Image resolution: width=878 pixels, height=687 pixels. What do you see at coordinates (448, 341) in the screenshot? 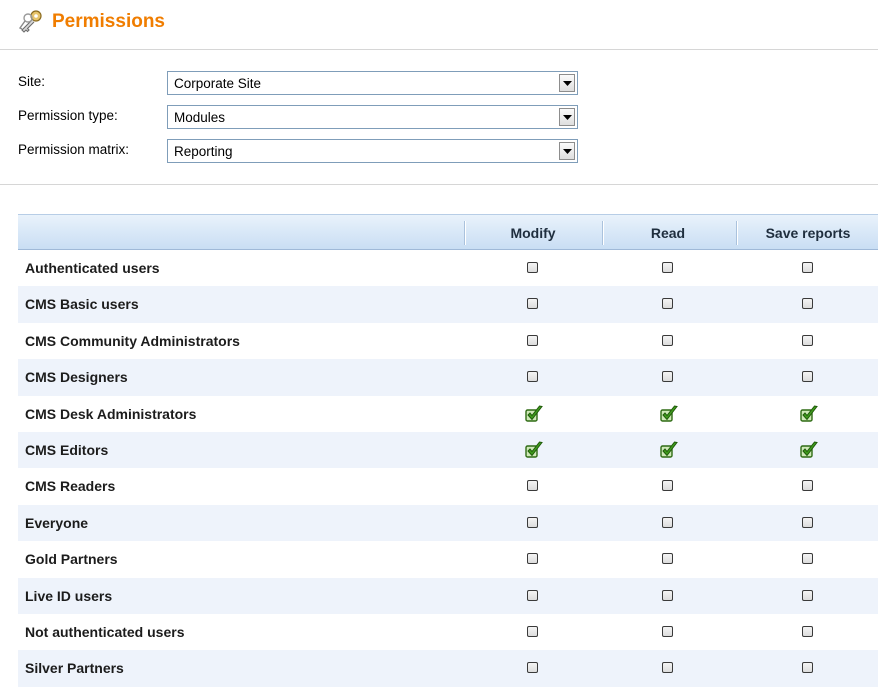
I see `table-row: CMS Community Administrators` at bounding box center [448, 341].